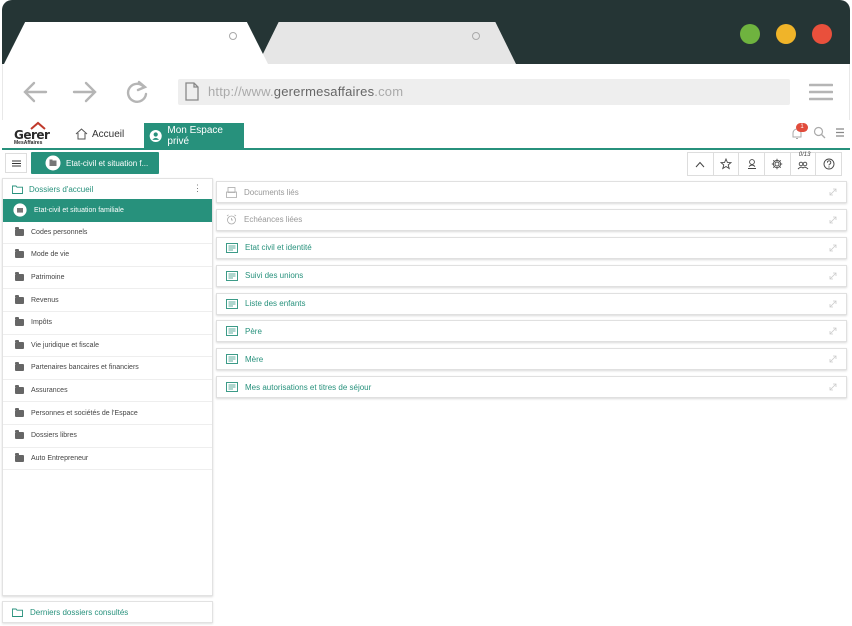 Image resolution: width=852 pixels, height=626 pixels. What do you see at coordinates (108, 134) in the screenshot?
I see `nav-home-label: Accueil` at bounding box center [108, 134].